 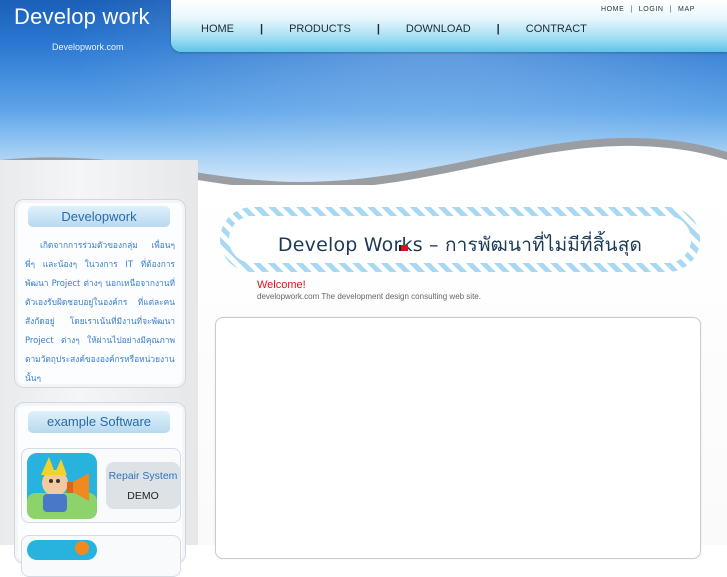 I want to click on main-menu: HOME | PRODUCTS | DOWNLOAD | CONTRACT, so click(x=394, y=29).